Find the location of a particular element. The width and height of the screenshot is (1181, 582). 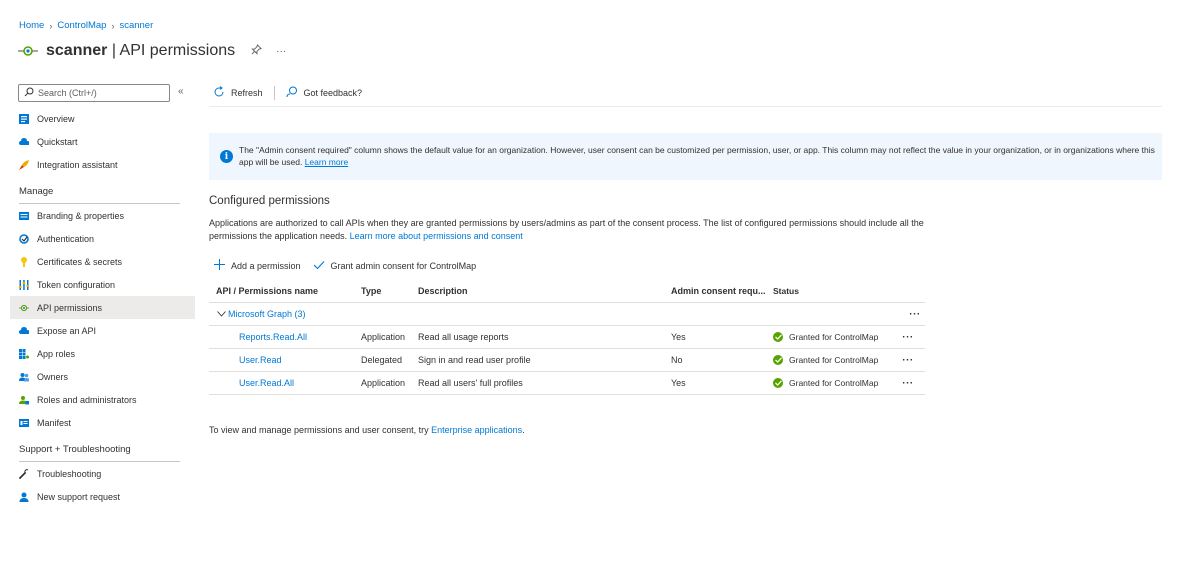

sidebar-item-new-support-request: New support request is located at coordinates (102, 496).